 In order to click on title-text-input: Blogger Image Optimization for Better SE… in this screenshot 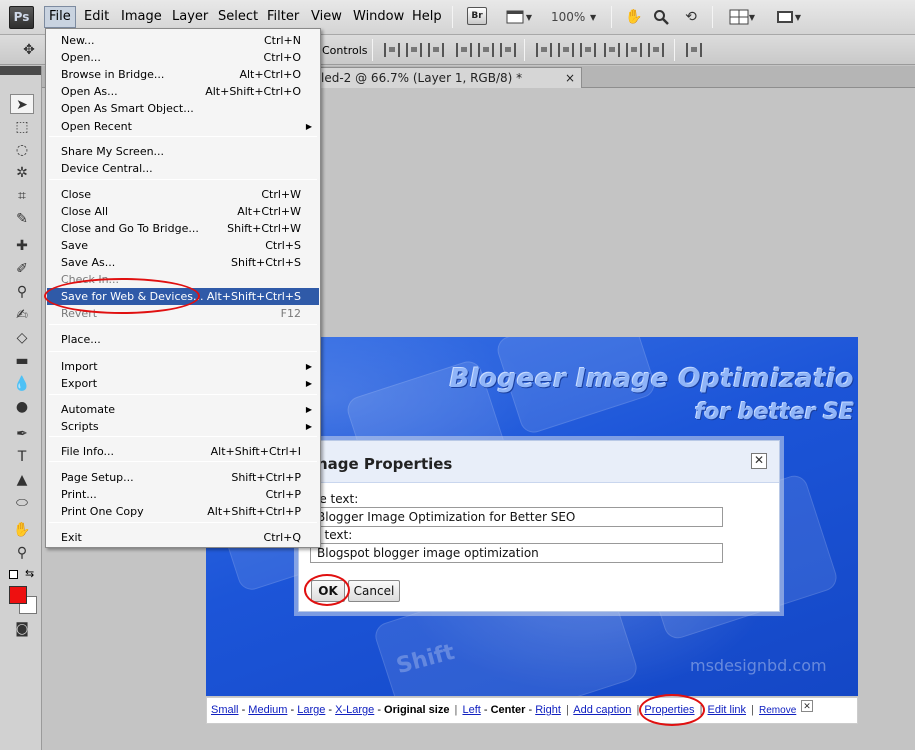, I will do `click(516, 517)`.